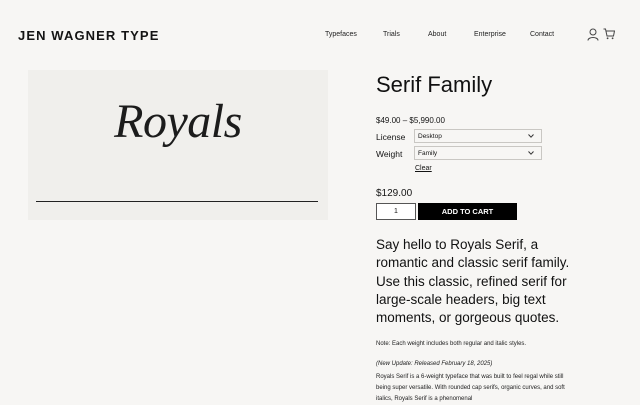  What do you see at coordinates (394, 193) in the screenshot?
I see `selected-price: $129.00` at bounding box center [394, 193].